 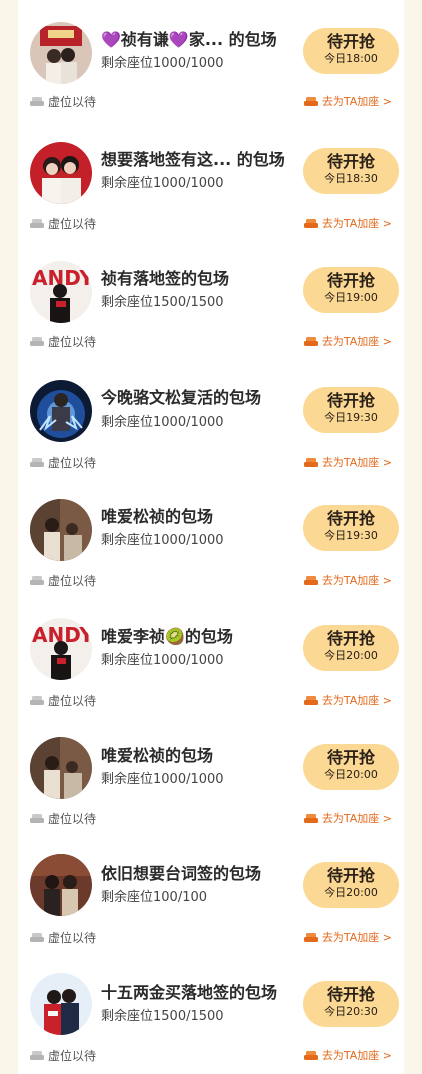 I want to click on start-time: 今日19:00, so click(x=351, y=297).